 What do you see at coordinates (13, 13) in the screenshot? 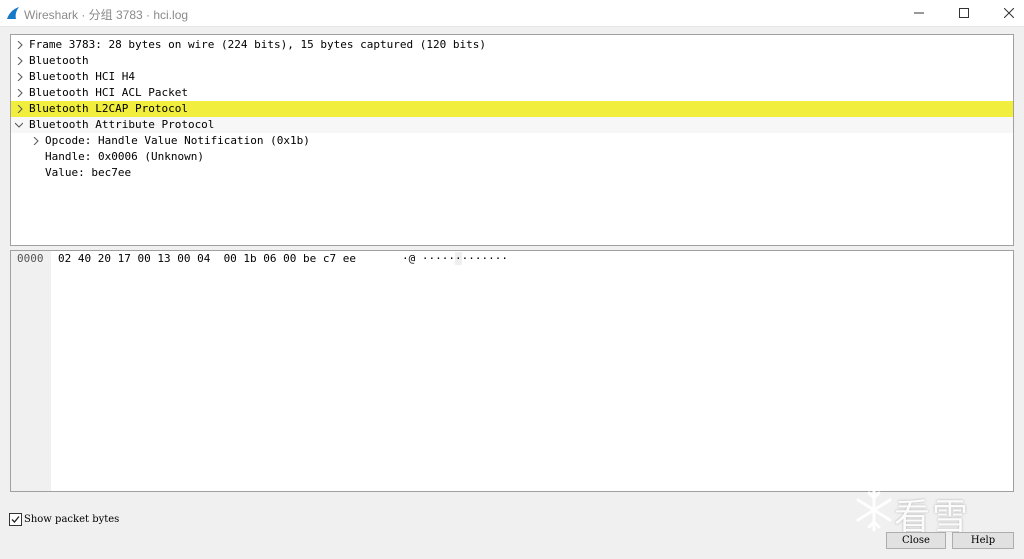
I see `wireshark-fin-icon` at bounding box center [13, 13].